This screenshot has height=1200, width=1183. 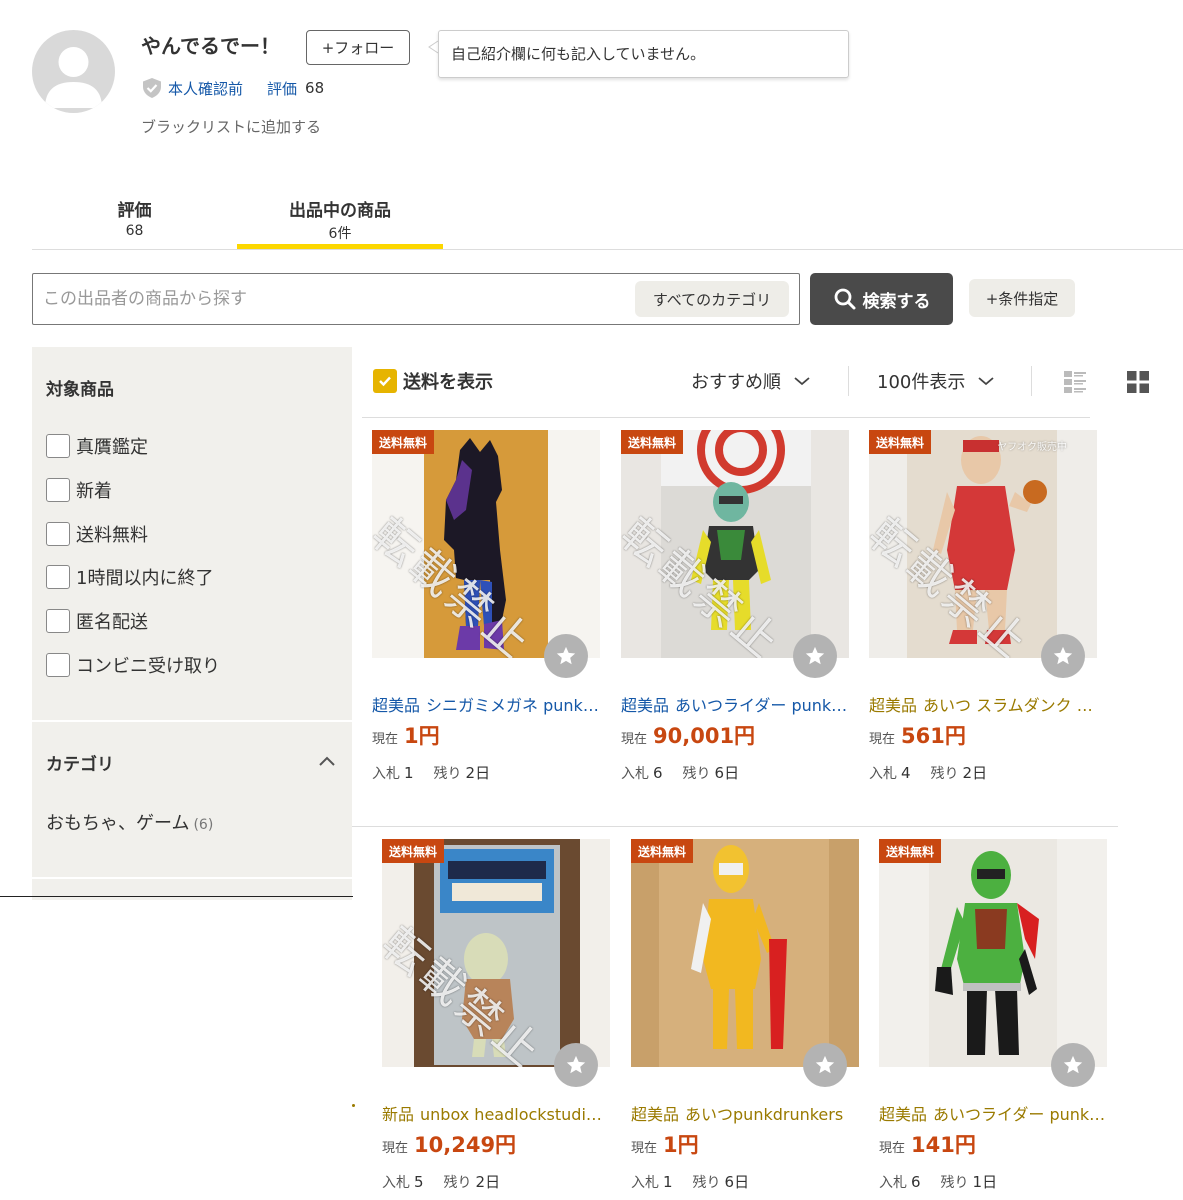 I want to click on per-page-select: 100件表示, so click(x=936, y=381).